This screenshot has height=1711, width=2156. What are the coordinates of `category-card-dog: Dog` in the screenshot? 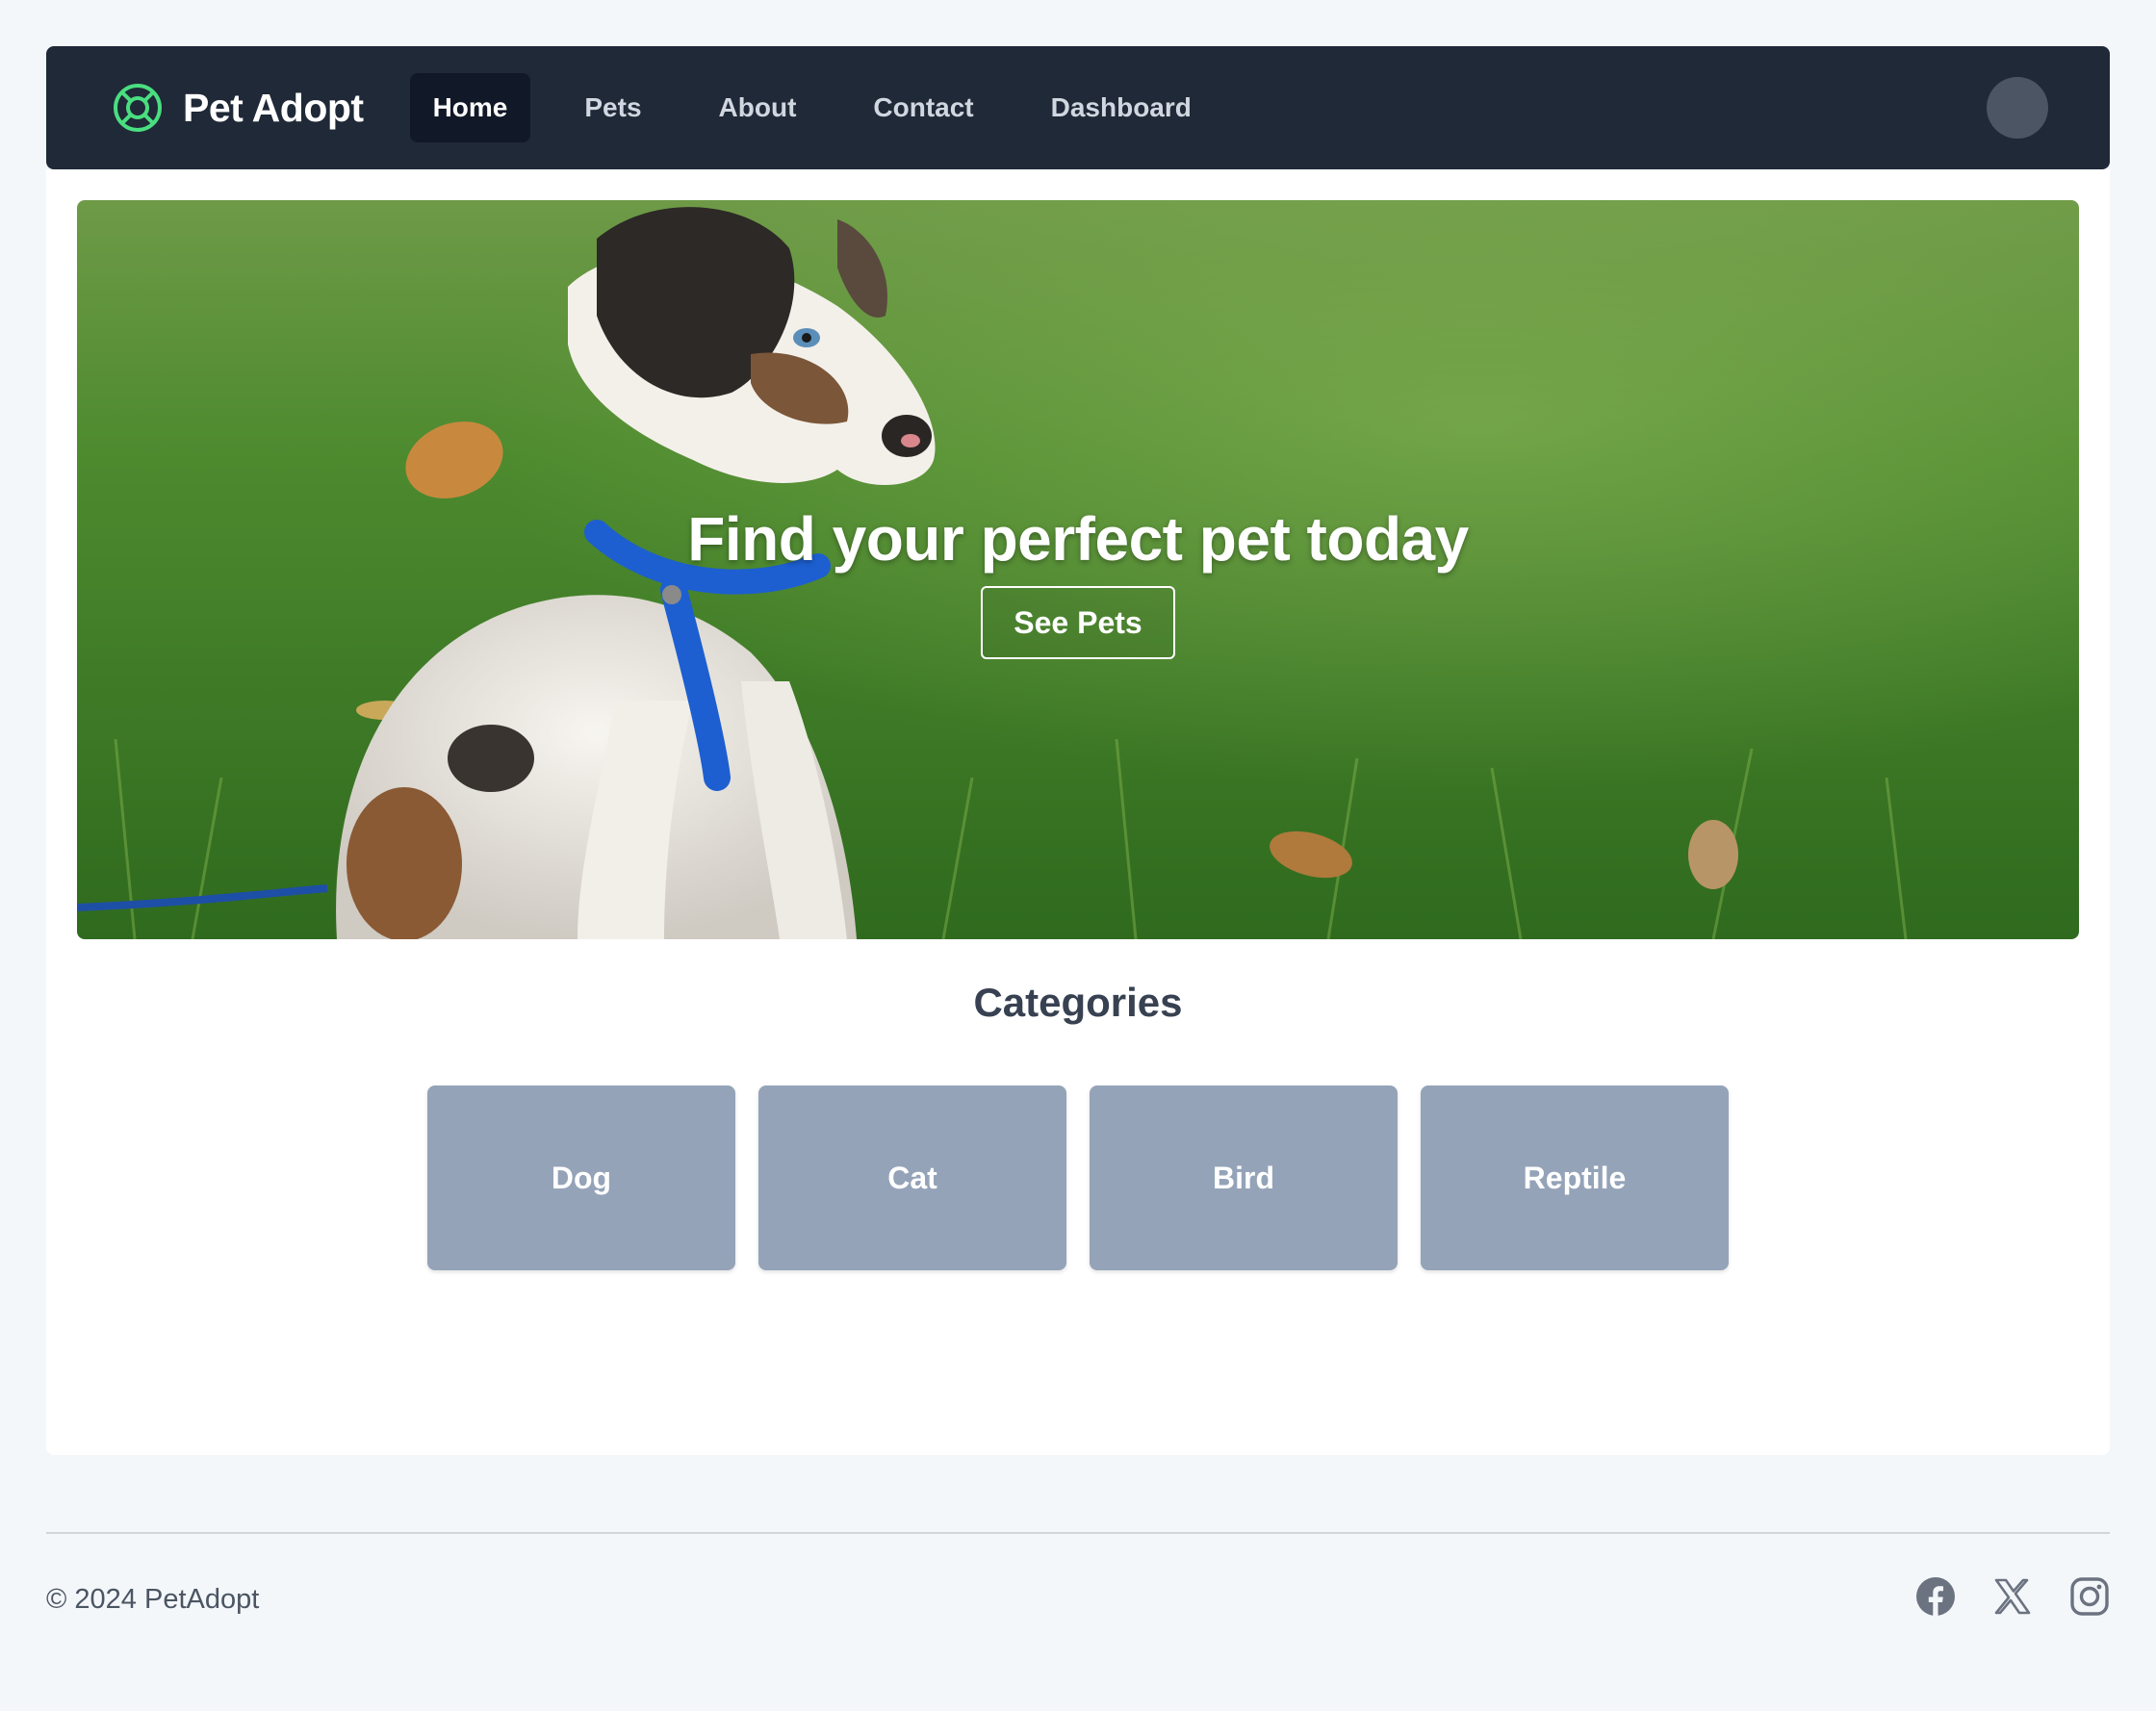 It's located at (581, 1177).